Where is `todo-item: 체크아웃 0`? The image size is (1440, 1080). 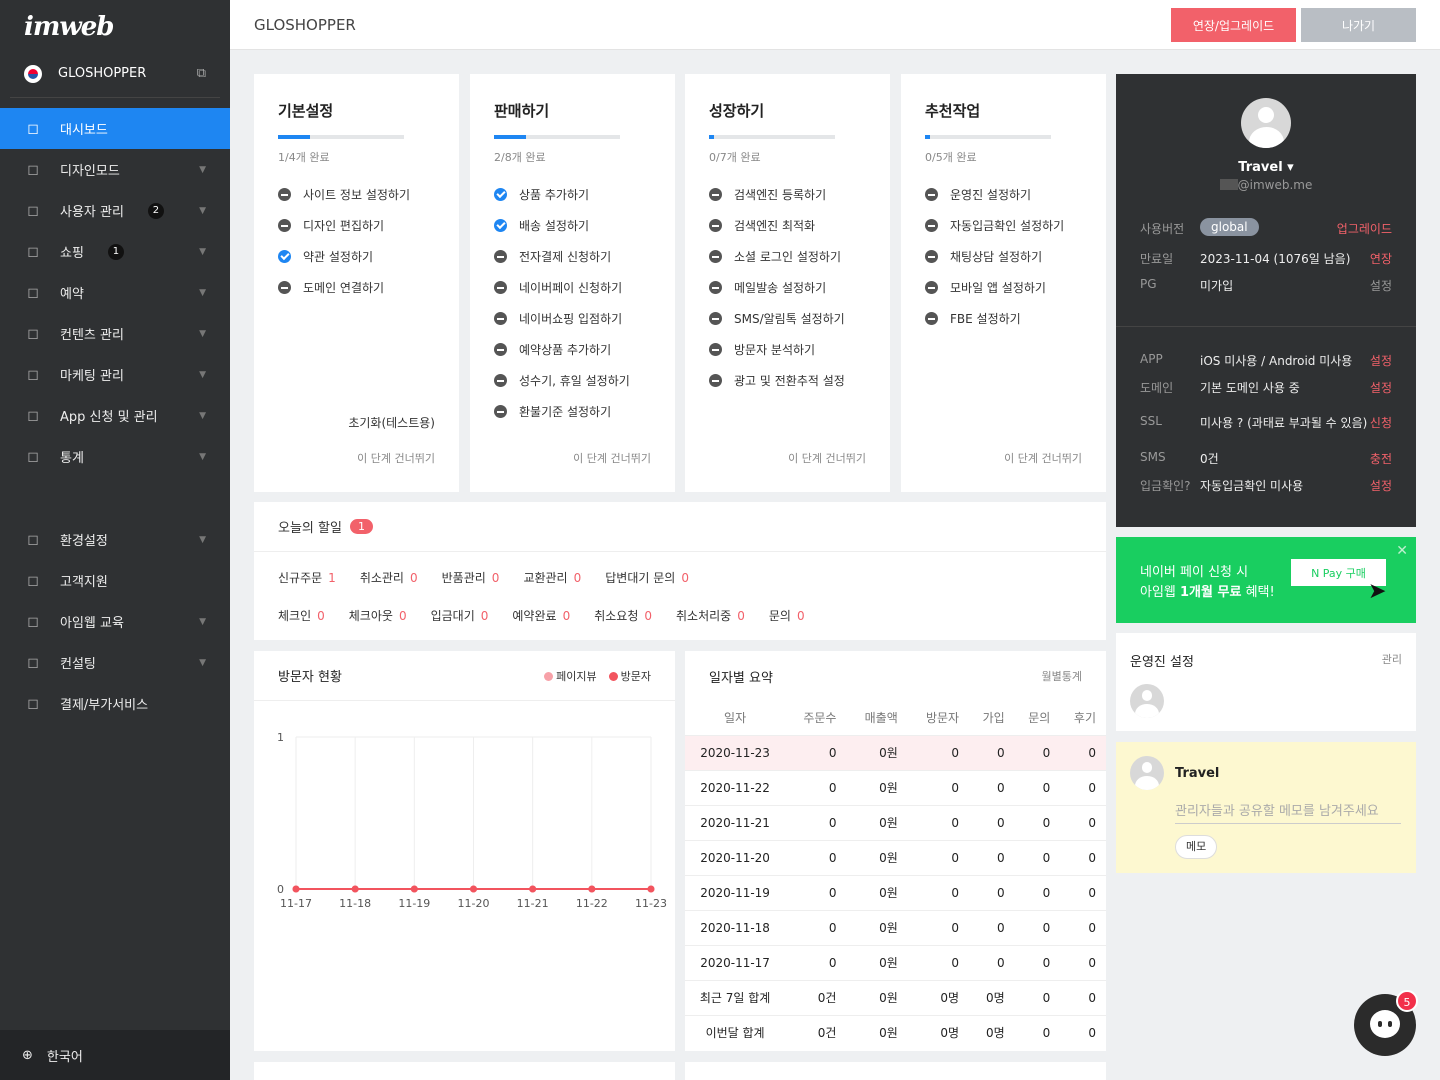
todo-item: 체크아웃 0 is located at coordinates (378, 615).